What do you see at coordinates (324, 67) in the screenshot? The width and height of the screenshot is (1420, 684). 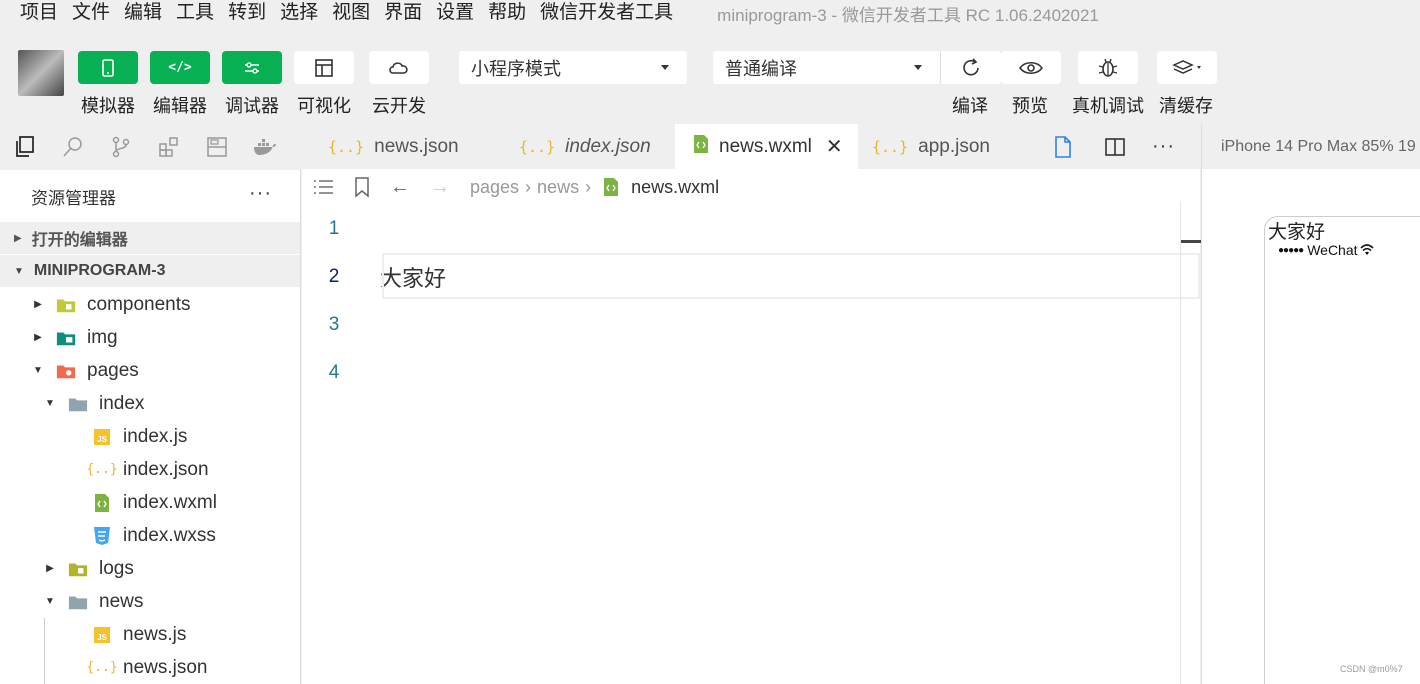 I see `visual-button` at bounding box center [324, 67].